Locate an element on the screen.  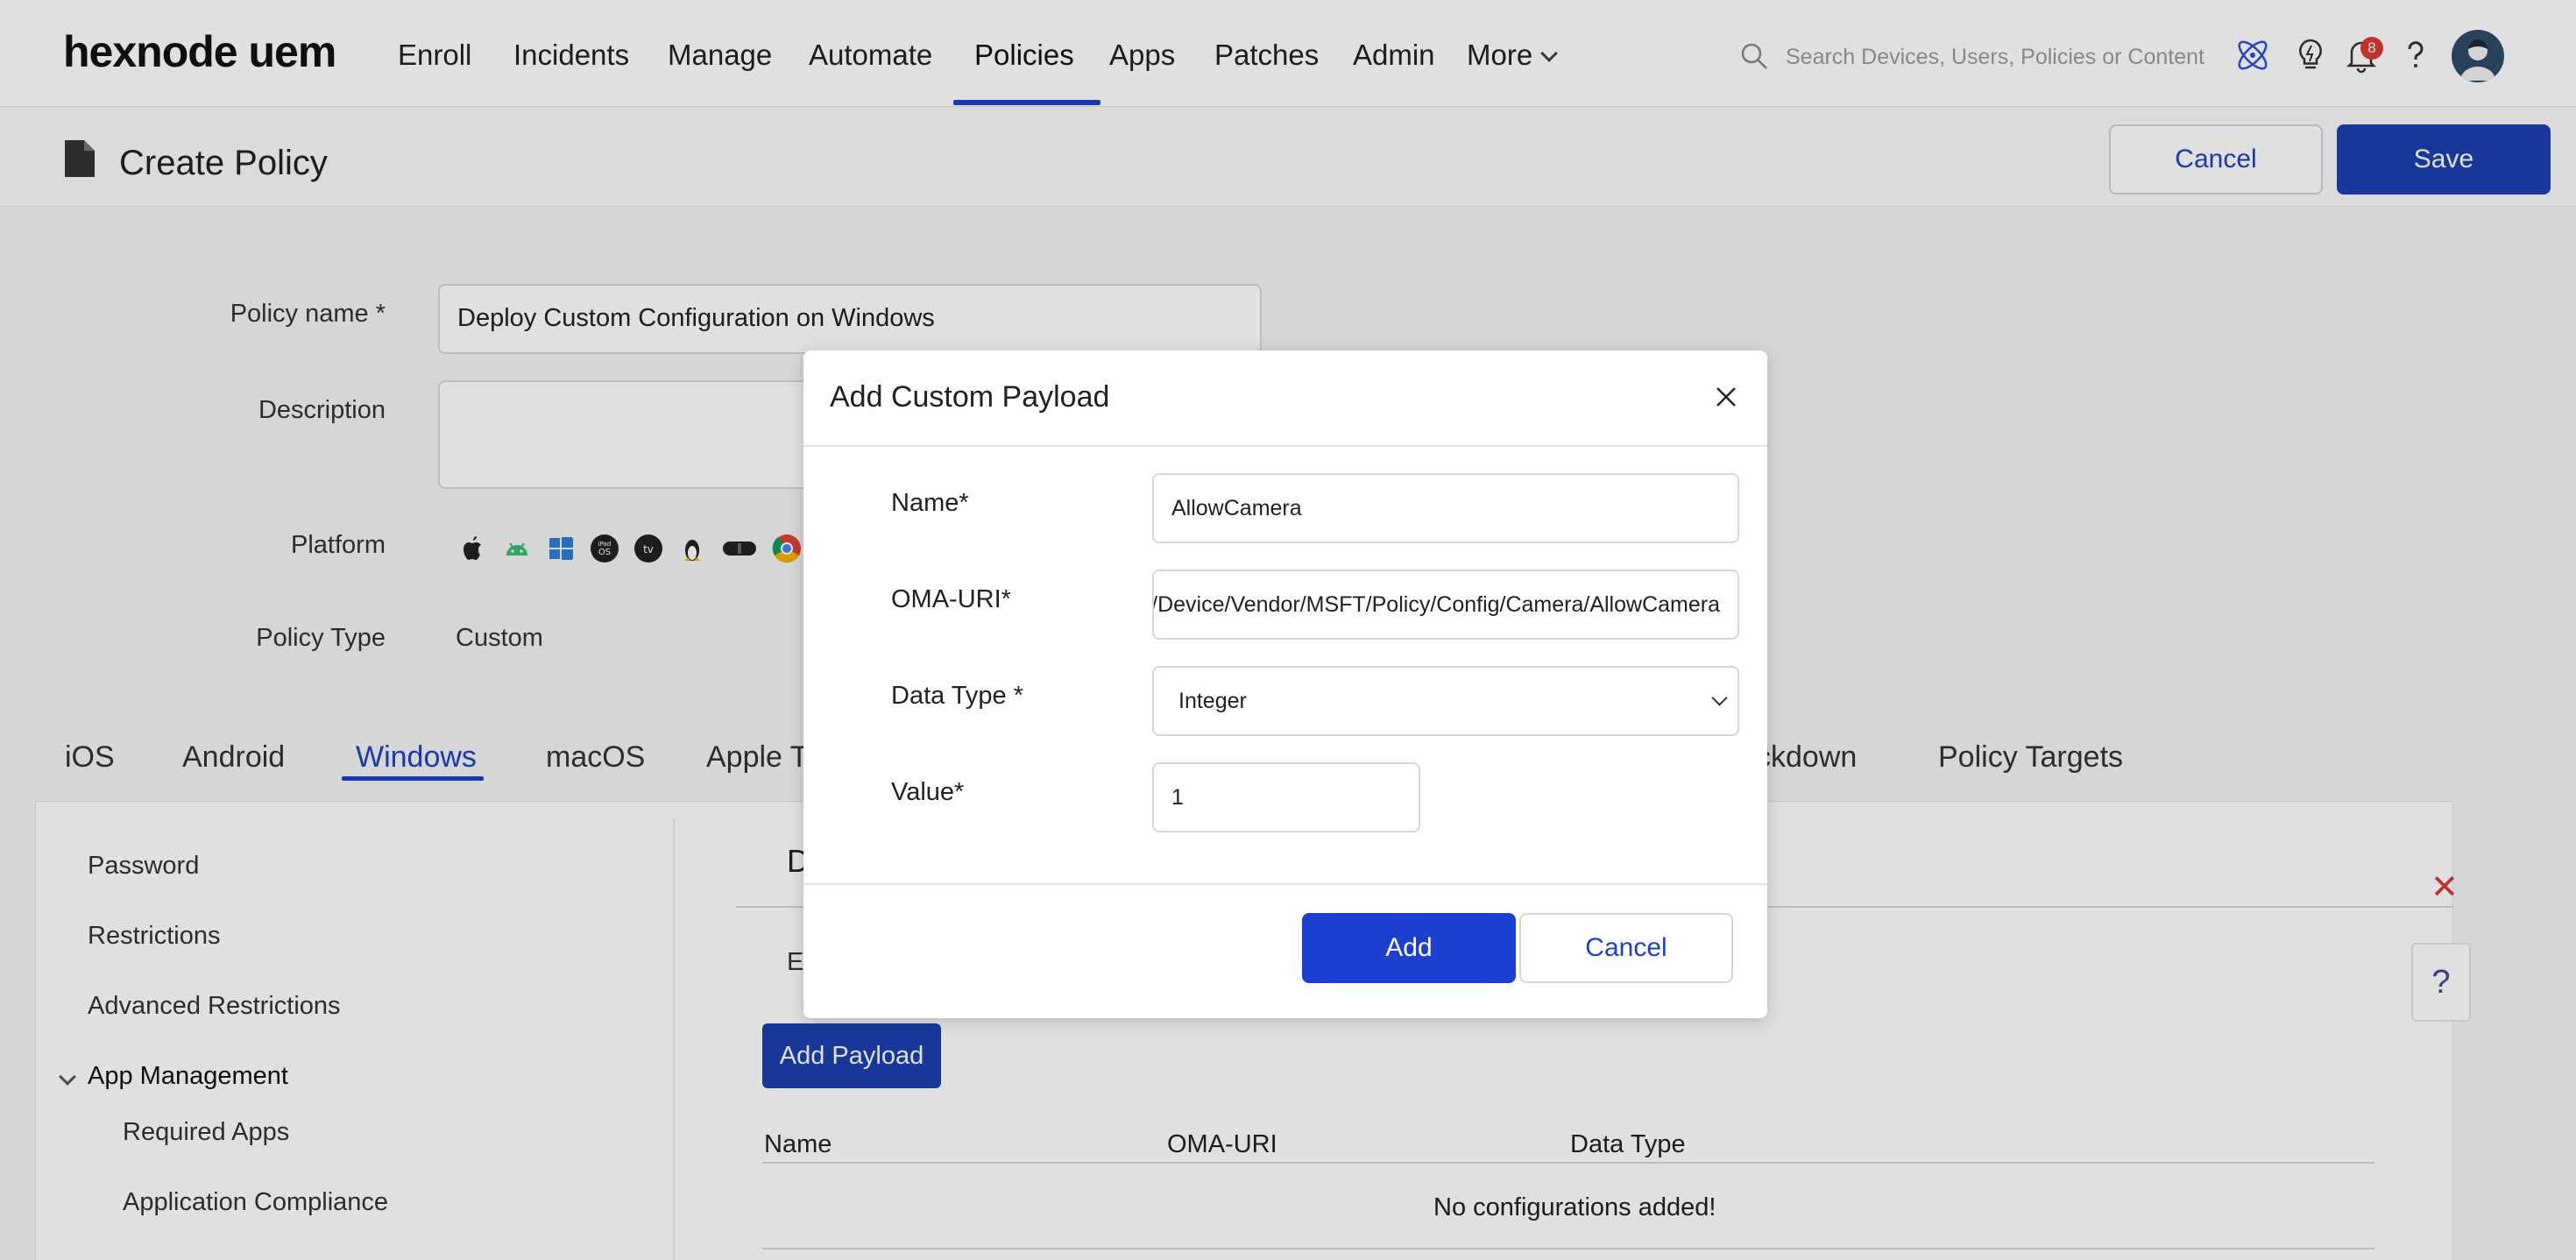
chevron-down-icon is located at coordinates (1719, 698).